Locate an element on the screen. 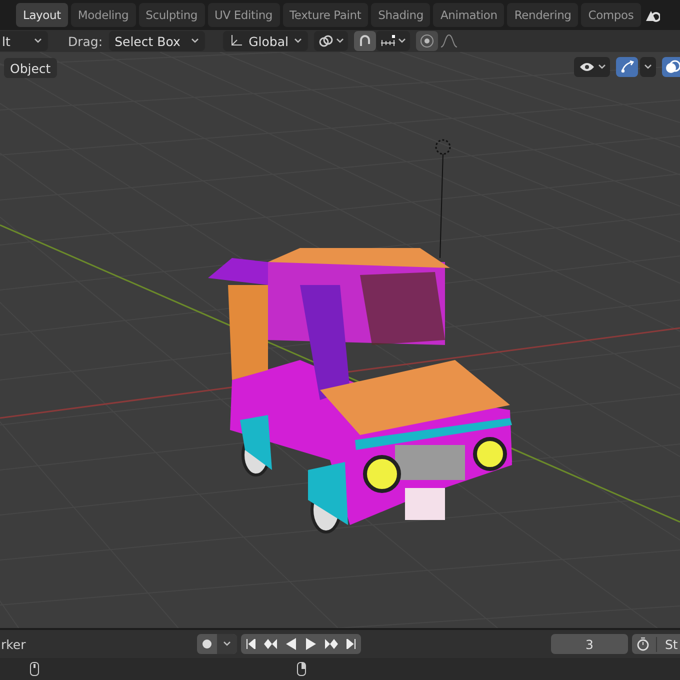 This screenshot has height=680, width=680. overlay-icon is located at coordinates (672, 67).